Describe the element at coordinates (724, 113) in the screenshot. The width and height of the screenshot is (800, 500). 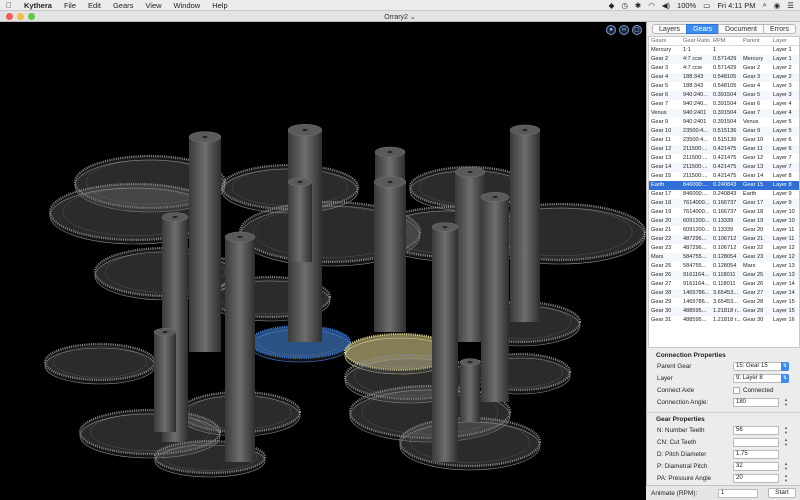
I see `table-row: Venus 940:2401 0.391504 Gear 7 Layer 4` at that location.